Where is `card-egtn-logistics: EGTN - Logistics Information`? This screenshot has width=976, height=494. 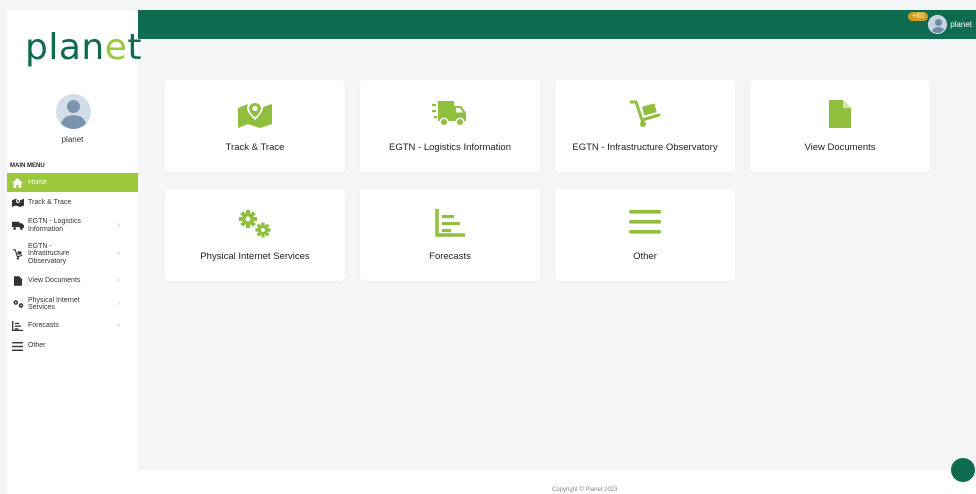 card-egtn-logistics: EGTN - Logistics Information is located at coordinates (450, 126).